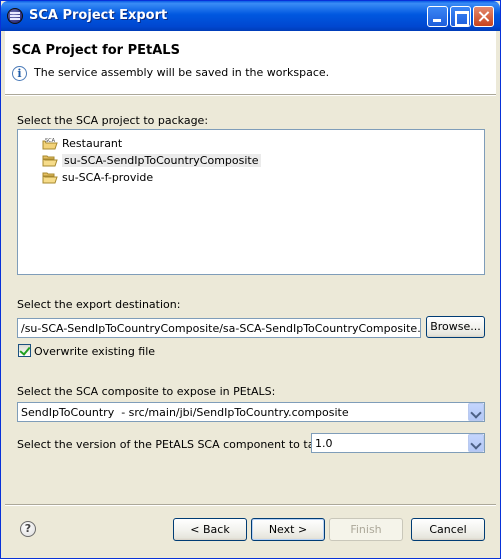 The height and width of the screenshot is (559, 501). Describe the element at coordinates (28, 529) in the screenshot. I see `help-icon: ?` at that location.